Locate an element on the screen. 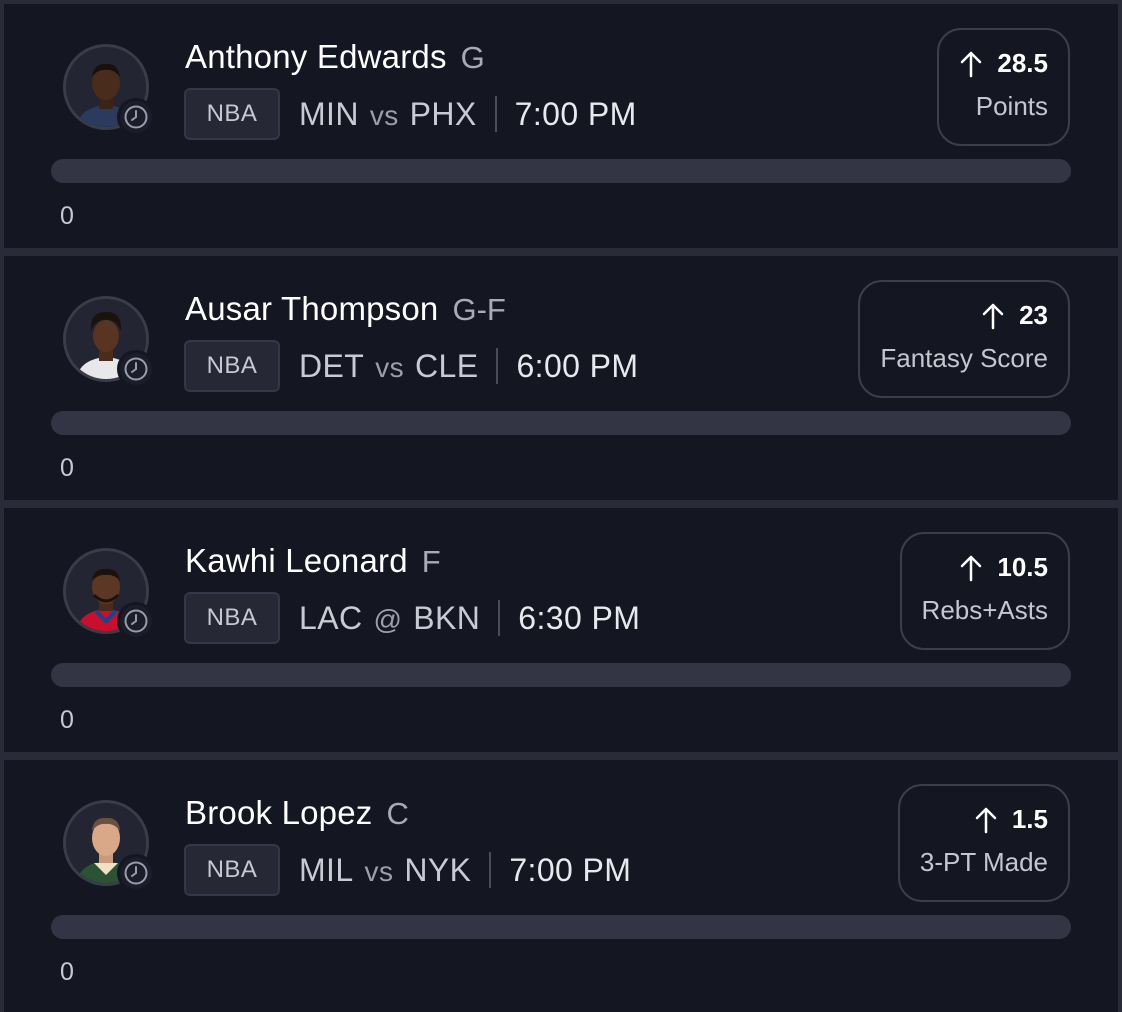 This screenshot has height=1012, width=1122. stat-type: 3-PT Made is located at coordinates (983, 862).